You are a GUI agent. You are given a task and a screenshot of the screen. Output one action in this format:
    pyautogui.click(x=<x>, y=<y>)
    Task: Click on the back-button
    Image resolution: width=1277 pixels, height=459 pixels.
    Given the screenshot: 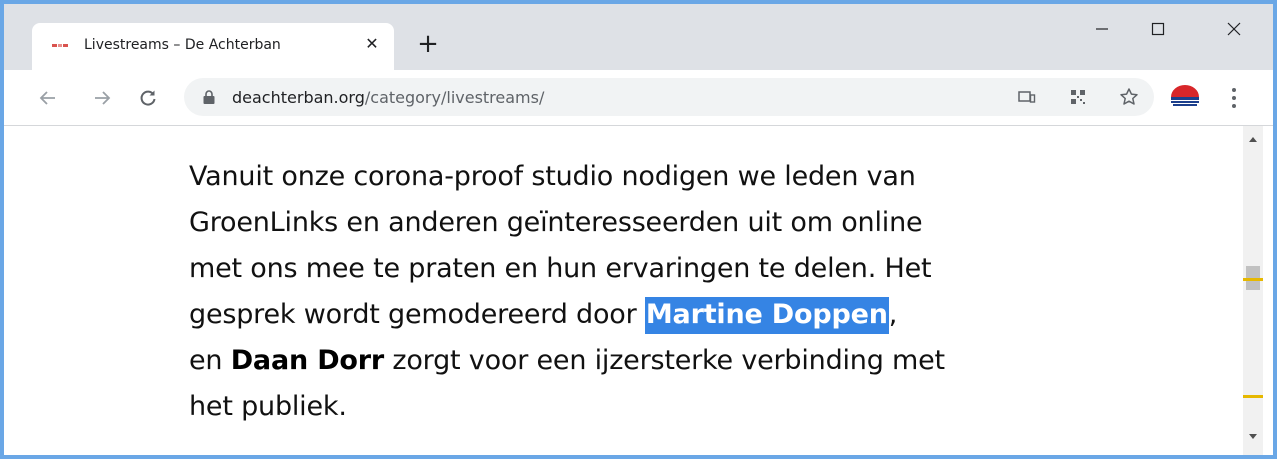 What is the action you would take?
    pyautogui.click(x=48, y=98)
    